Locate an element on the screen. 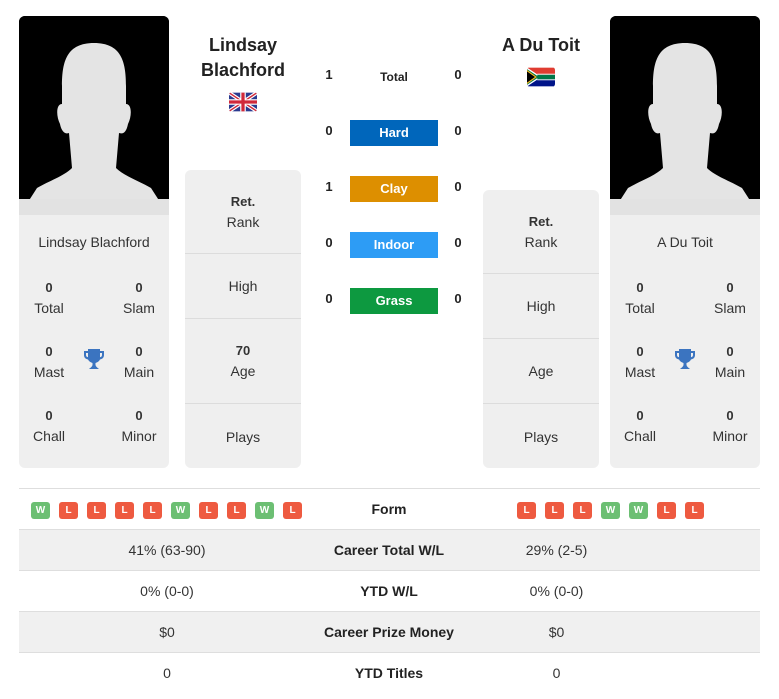  player2-high: High is located at coordinates (541, 306).